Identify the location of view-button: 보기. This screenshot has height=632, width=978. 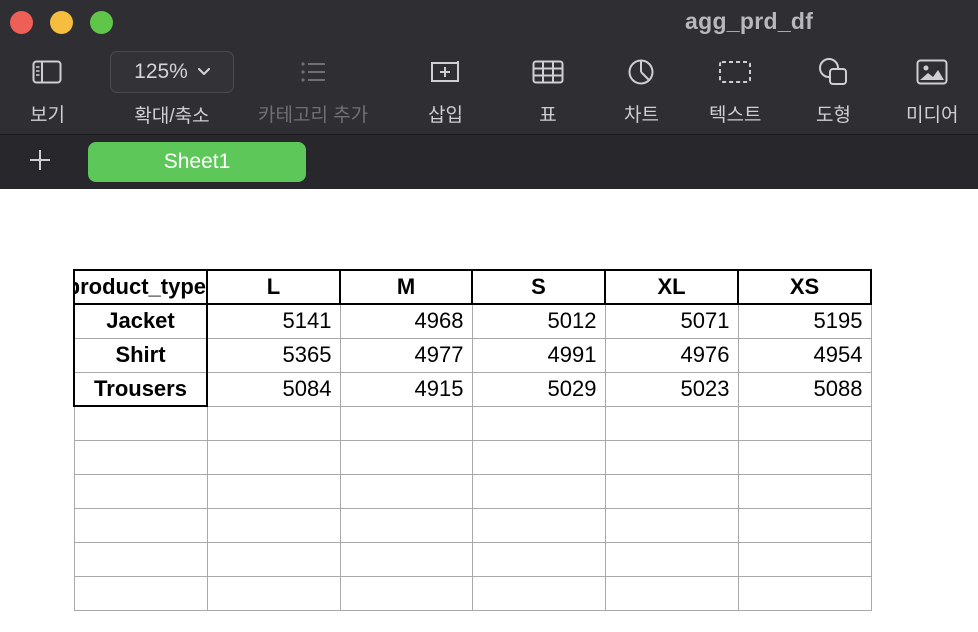
(47, 89).